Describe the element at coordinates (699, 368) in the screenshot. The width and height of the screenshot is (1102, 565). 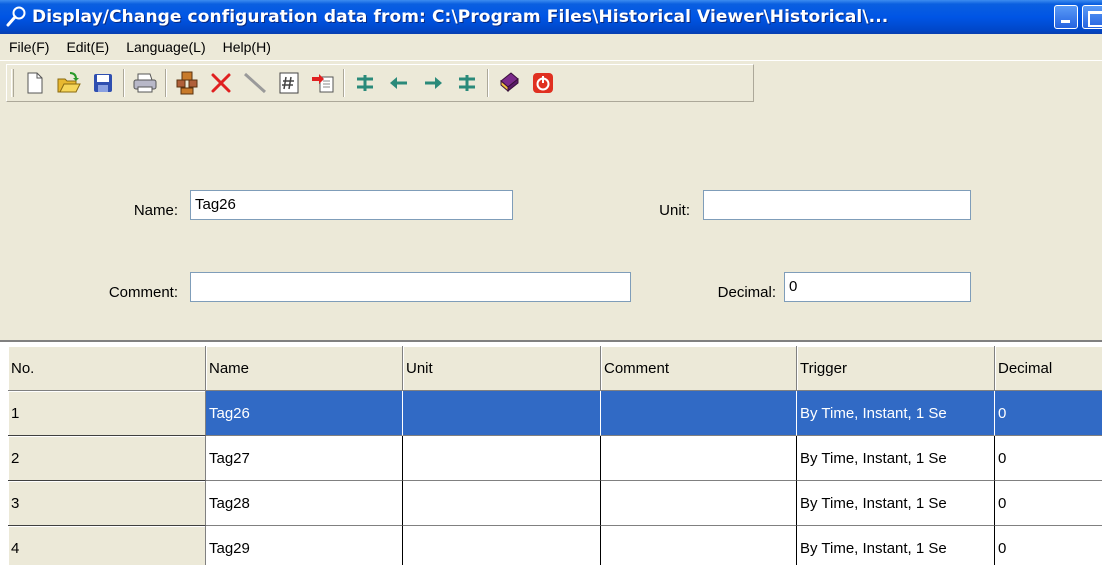
I see `column-header-comment: Comment` at that location.